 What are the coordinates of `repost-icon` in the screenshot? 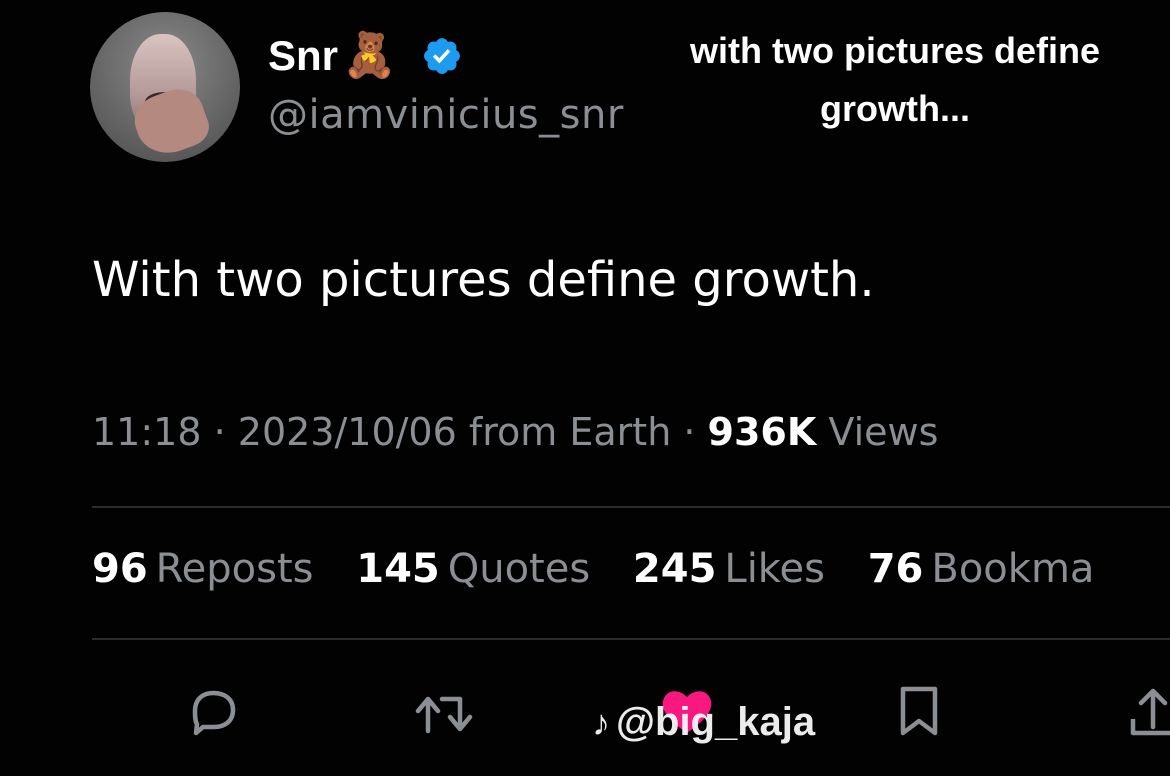 It's located at (444, 715).